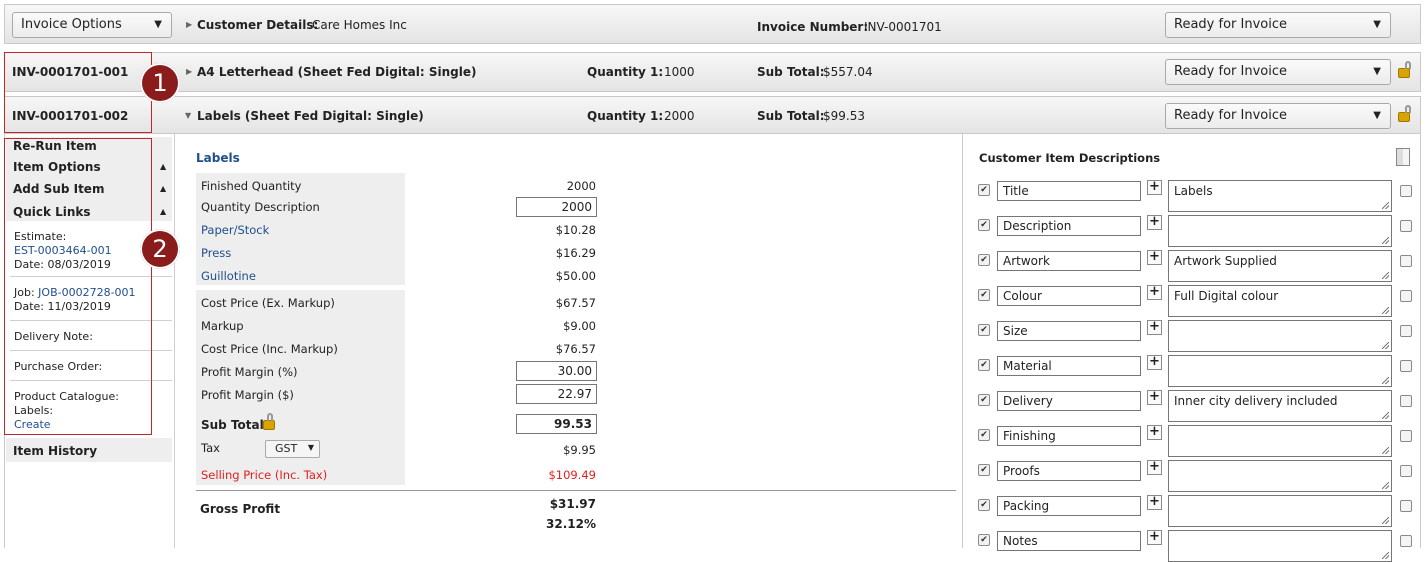 This screenshot has width=1425, height=562. I want to click on callout-badge-2: 2, so click(160, 249).